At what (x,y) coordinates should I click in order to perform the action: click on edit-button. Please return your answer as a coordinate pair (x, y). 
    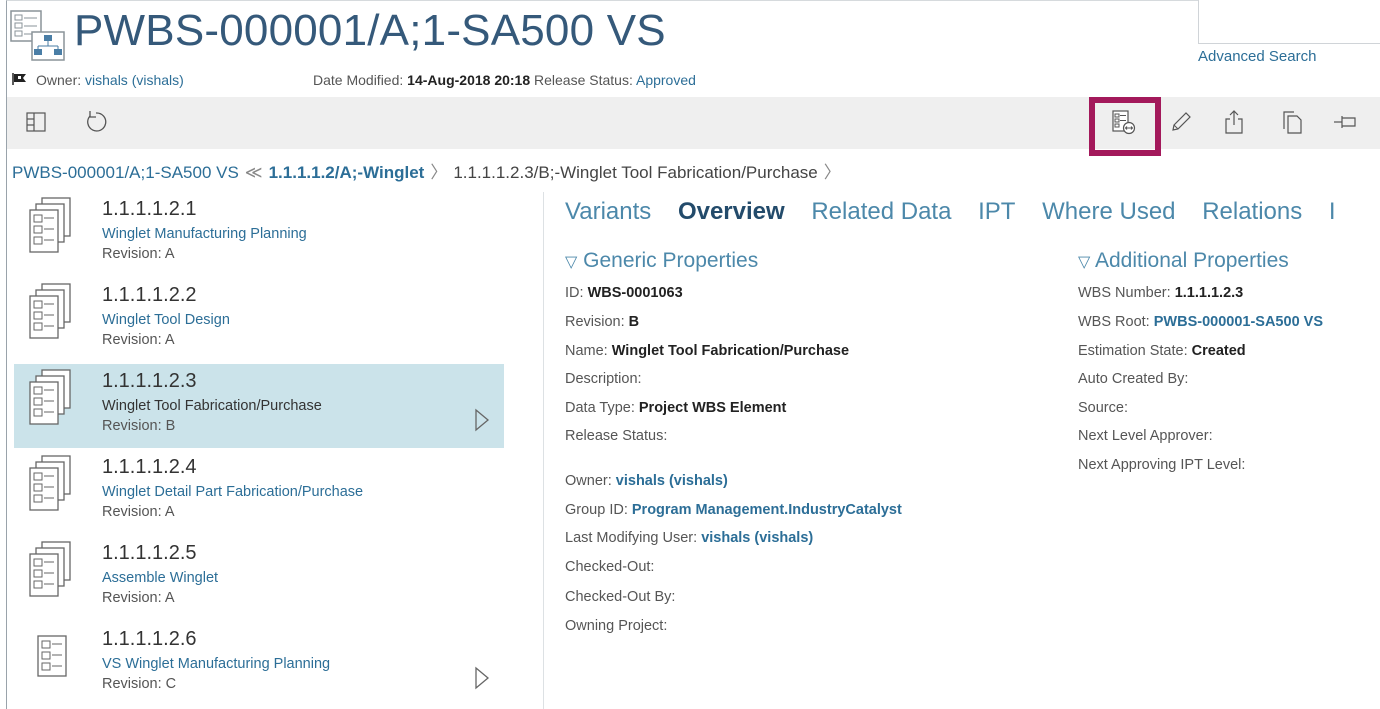
    Looking at the image, I should click on (1181, 122).